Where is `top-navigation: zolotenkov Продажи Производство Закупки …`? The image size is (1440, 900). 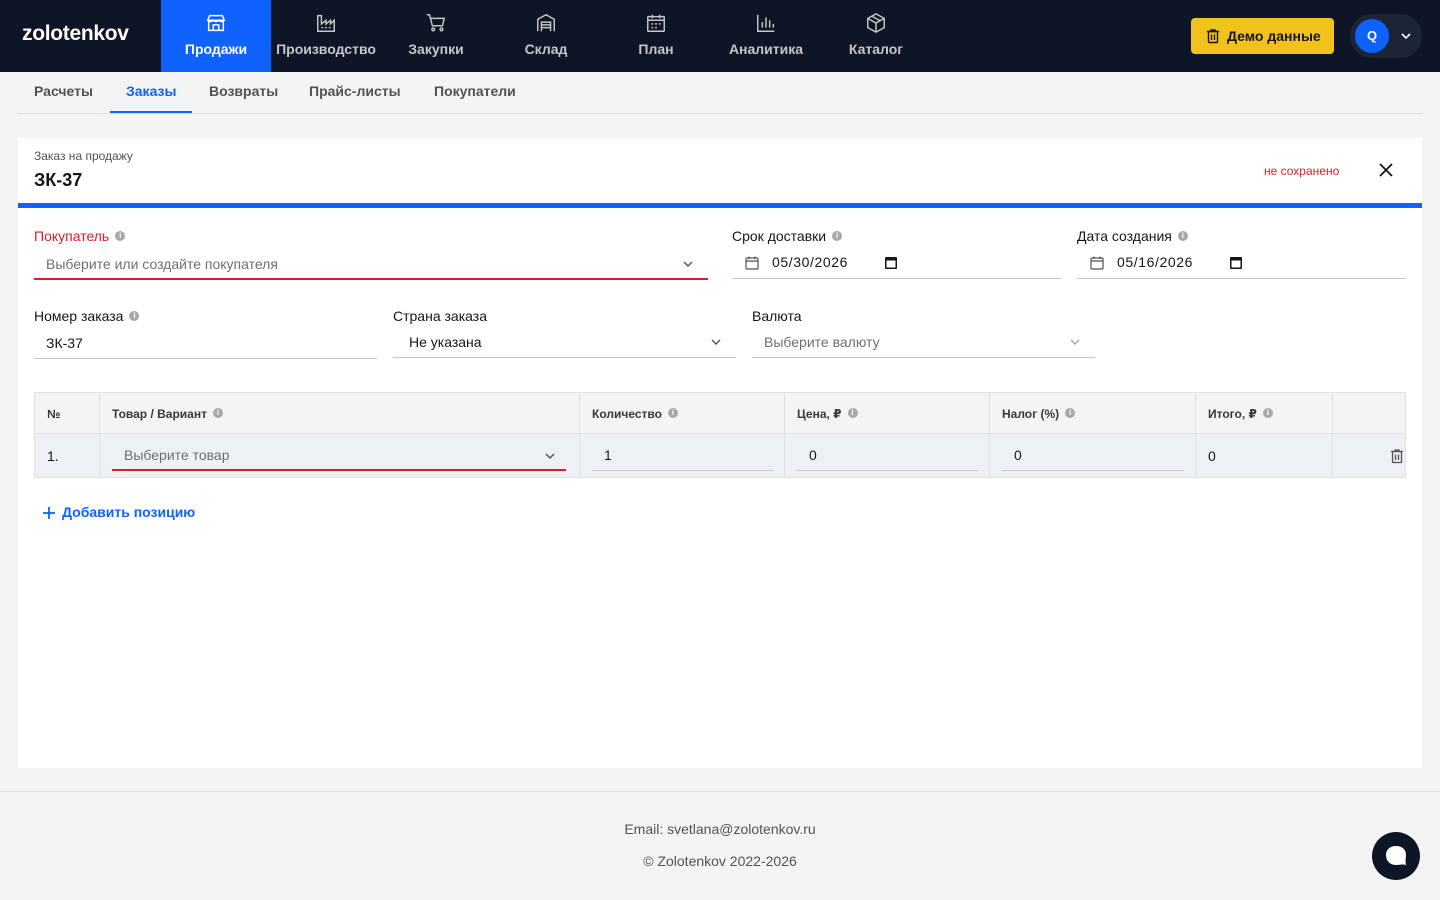 top-navigation: zolotenkov Продажи Производство Закупки … is located at coordinates (720, 36).